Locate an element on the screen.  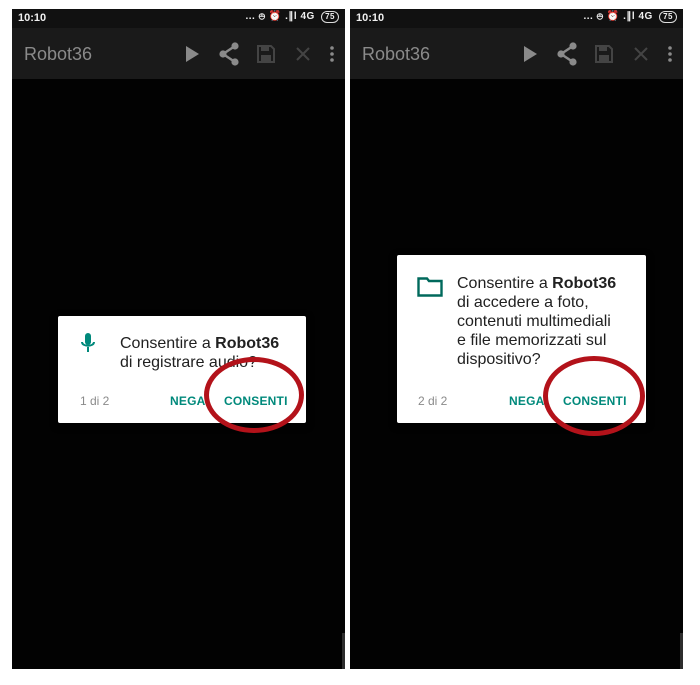
message-text: di registrare audio? is located at coordinates (188, 362).